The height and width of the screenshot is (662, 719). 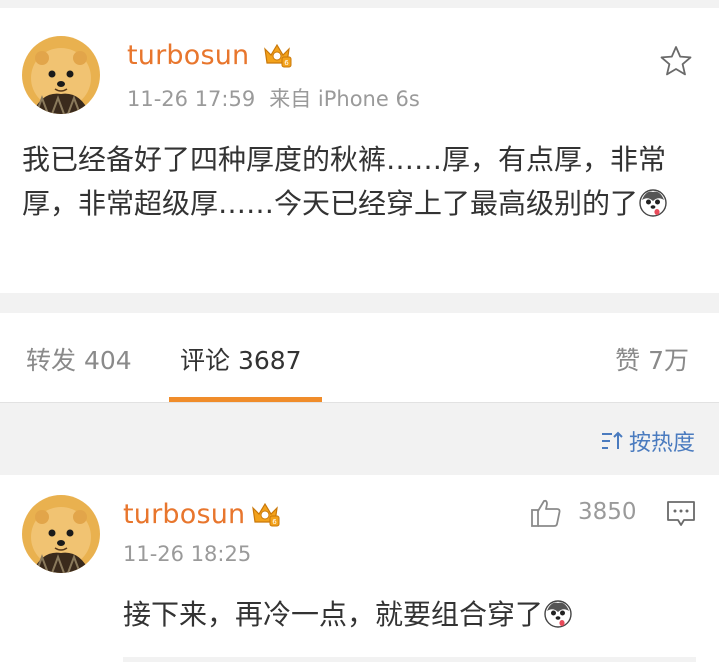 What do you see at coordinates (61, 534) in the screenshot?
I see `comment-user-avatar` at bounding box center [61, 534].